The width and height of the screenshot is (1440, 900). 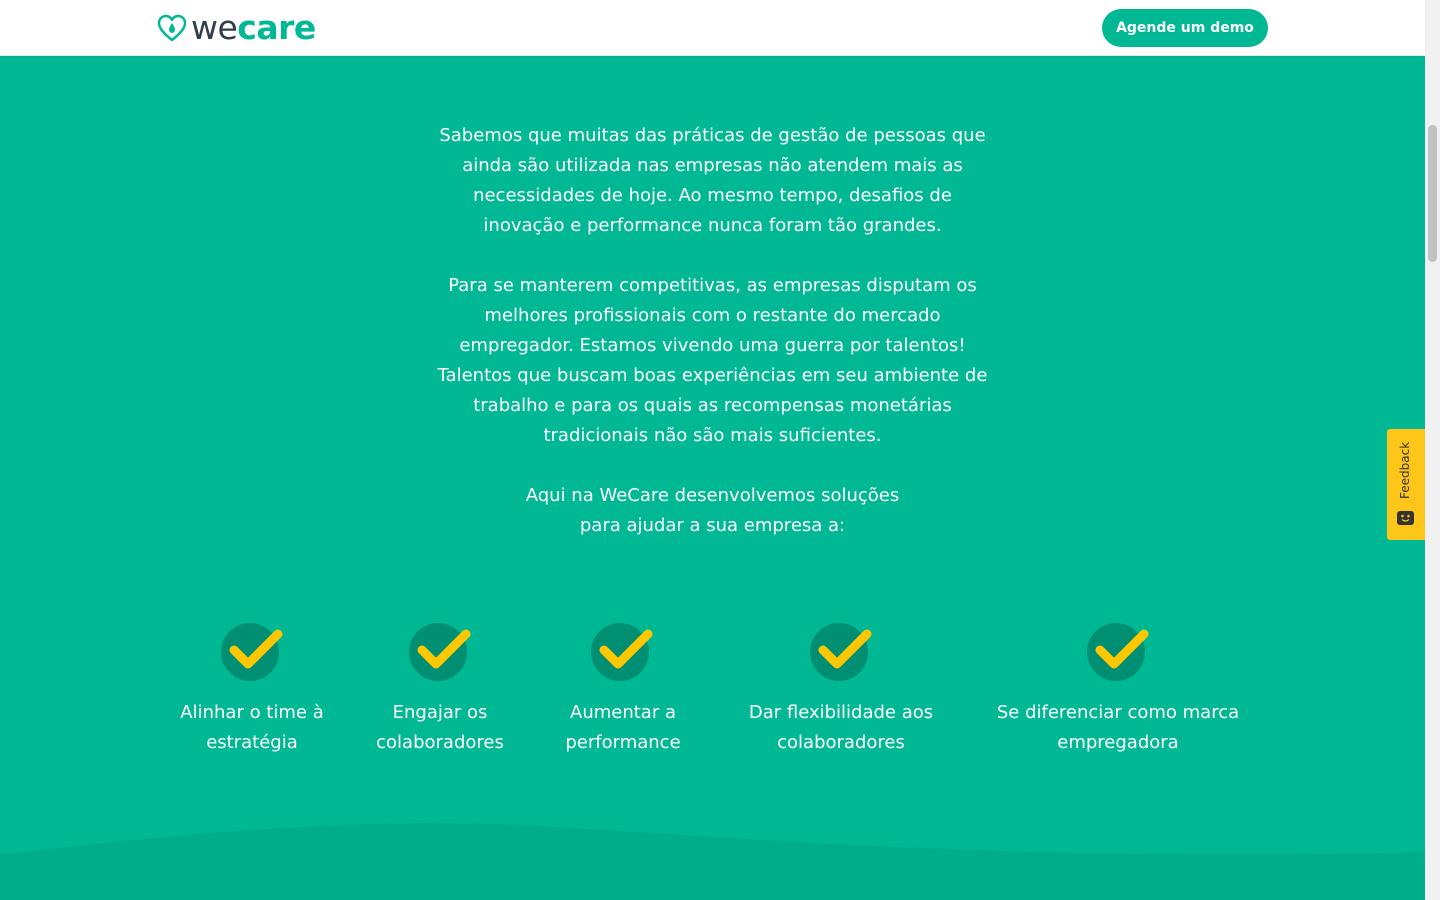 I want to click on benefit-label-flexibility: Dar flexibilidade aos colaboradores, so click(x=841, y=727).